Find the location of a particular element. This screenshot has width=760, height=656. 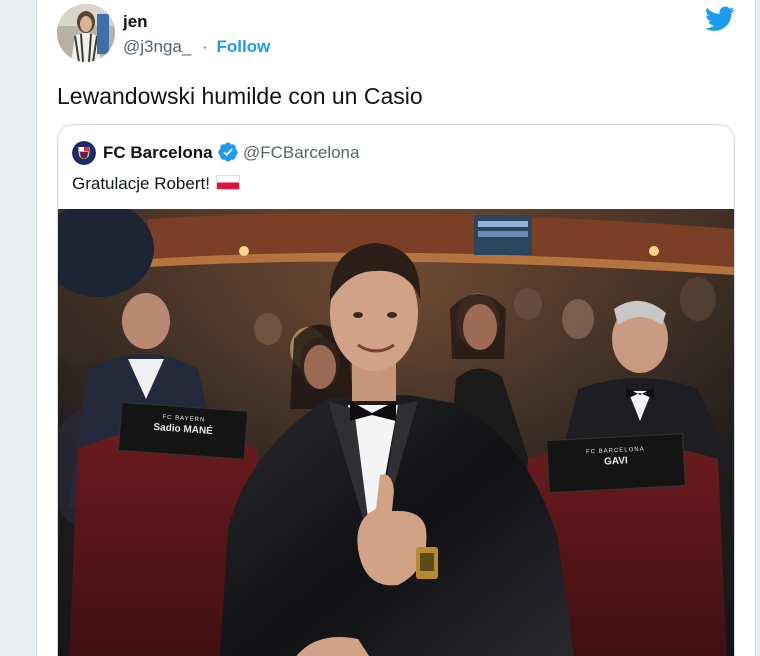

fc-barcelona-crest-icon is located at coordinates (84, 153).